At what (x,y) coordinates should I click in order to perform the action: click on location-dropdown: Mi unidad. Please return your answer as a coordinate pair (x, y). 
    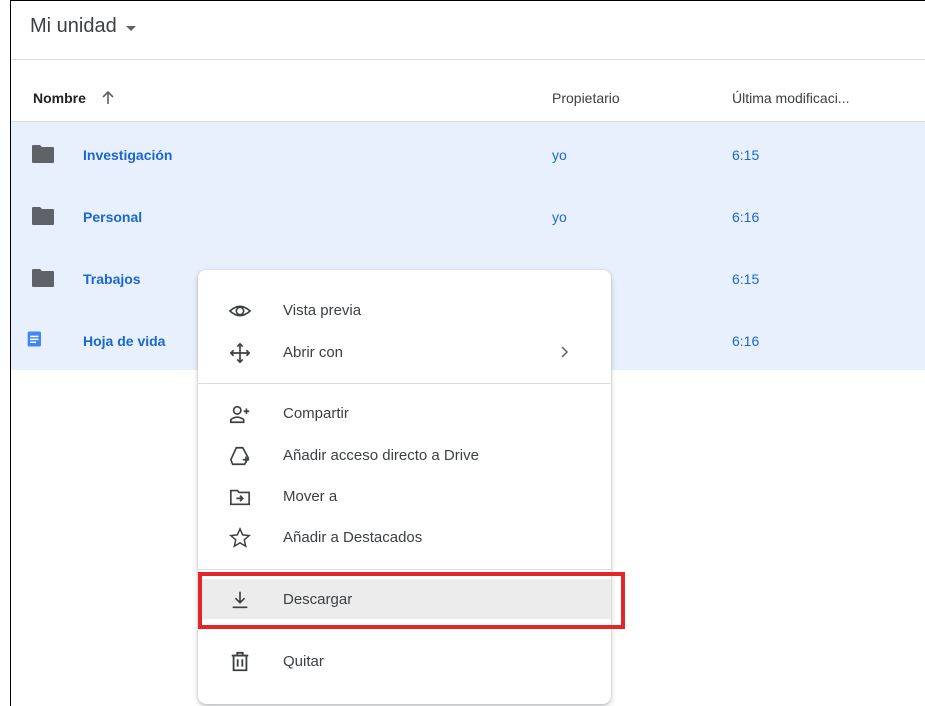
    Looking at the image, I should click on (83, 26).